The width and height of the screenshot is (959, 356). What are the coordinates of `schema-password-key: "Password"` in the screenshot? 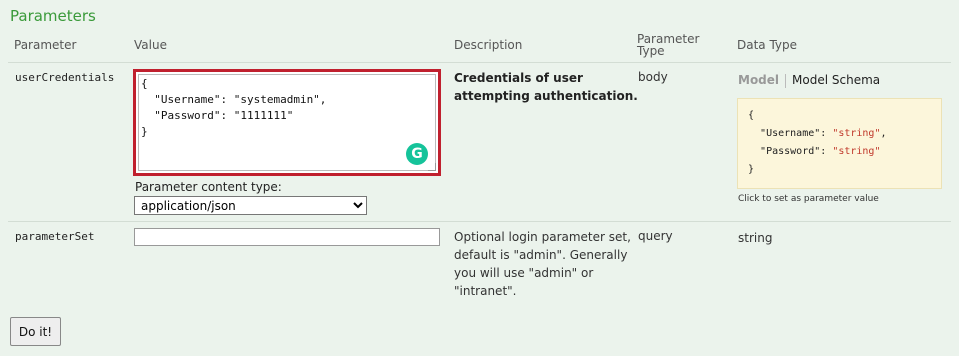 It's located at (790, 151).